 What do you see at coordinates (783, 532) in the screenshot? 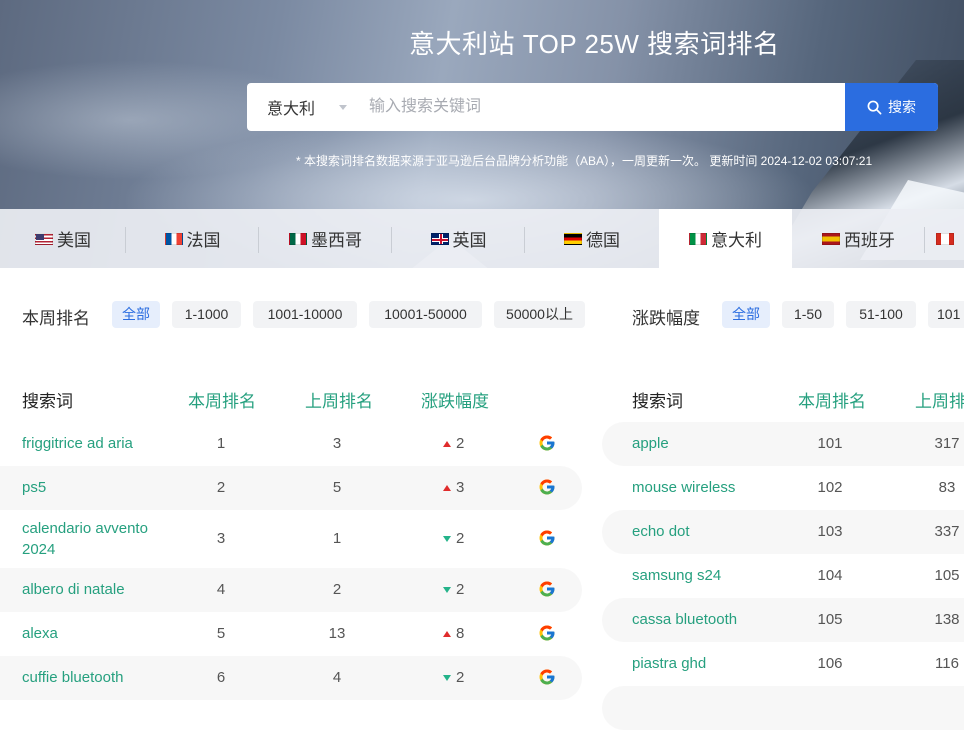
I see `table-row: echo dot 103 337` at bounding box center [783, 532].